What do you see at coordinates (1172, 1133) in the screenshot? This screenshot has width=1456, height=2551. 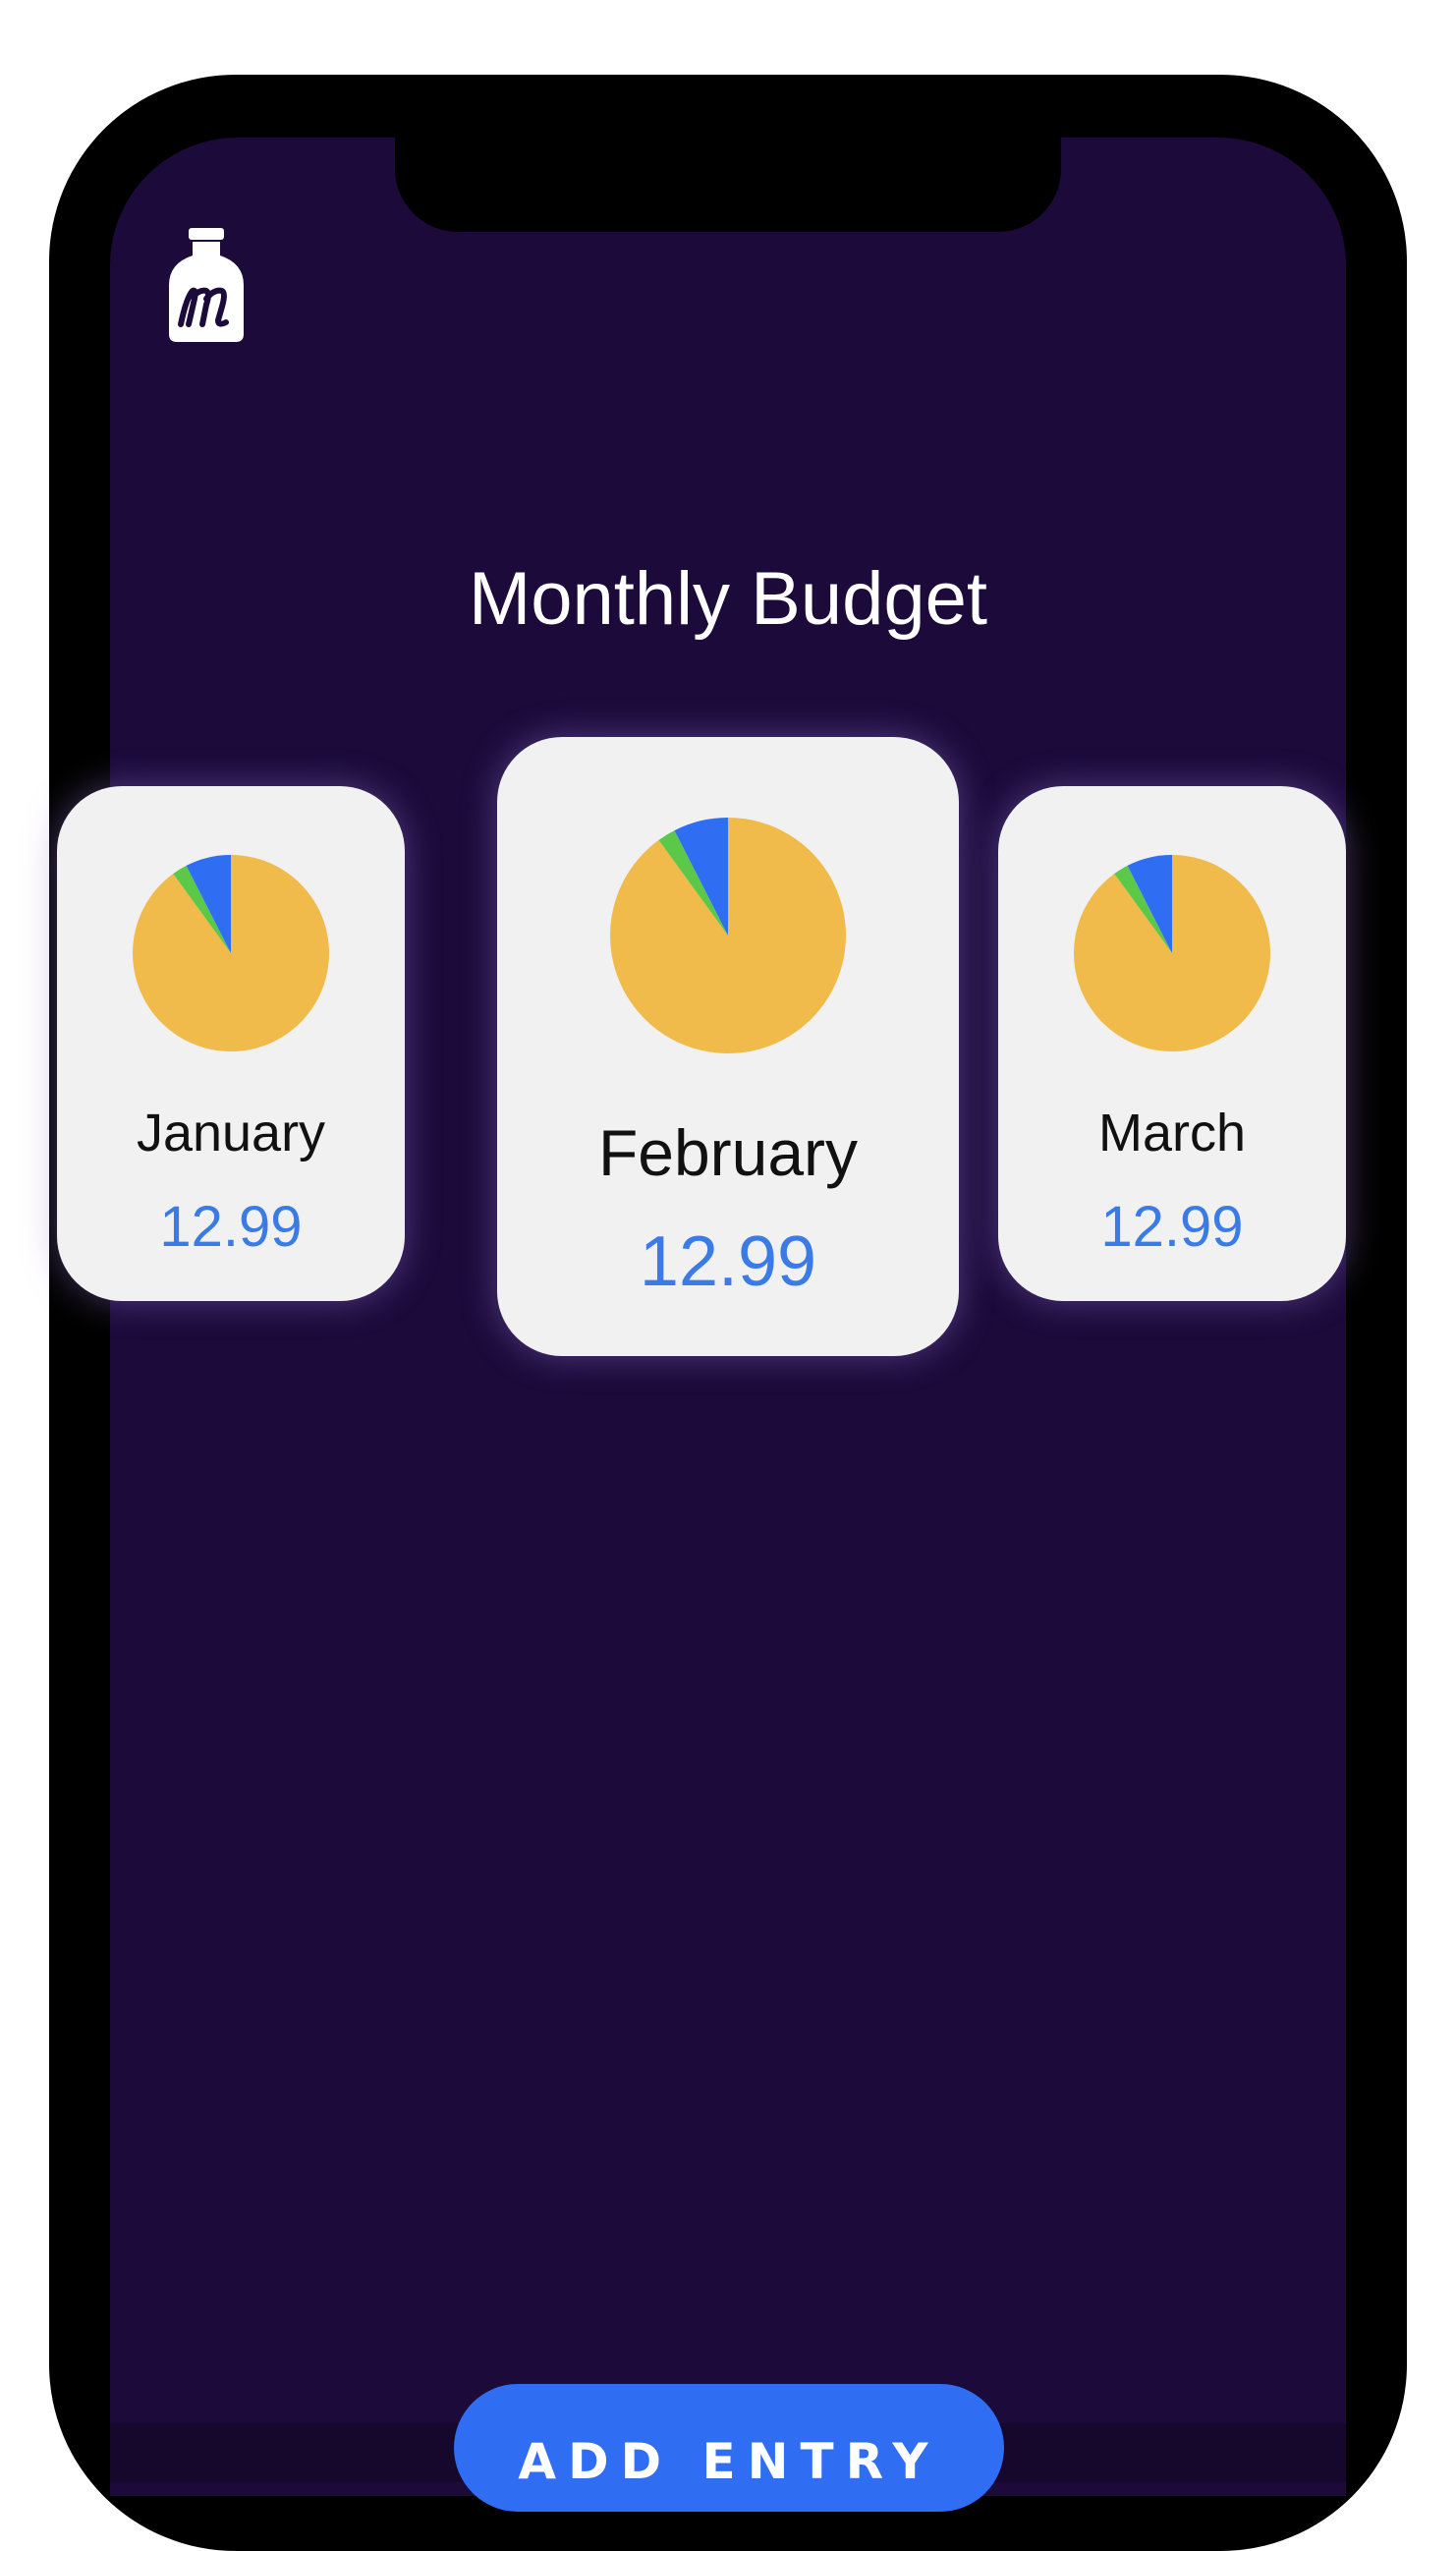 I see `month-label: March` at bounding box center [1172, 1133].